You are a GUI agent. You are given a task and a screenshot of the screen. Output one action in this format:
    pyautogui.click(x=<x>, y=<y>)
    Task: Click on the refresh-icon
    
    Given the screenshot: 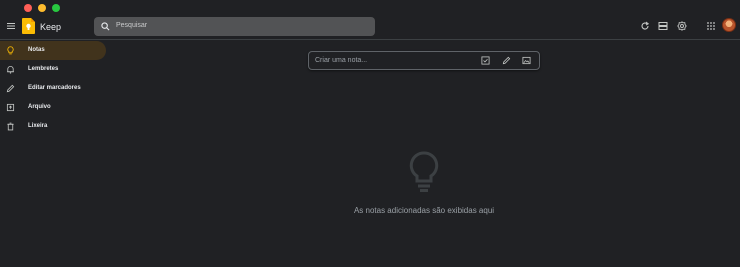 What is the action you would take?
    pyautogui.click(x=645, y=26)
    